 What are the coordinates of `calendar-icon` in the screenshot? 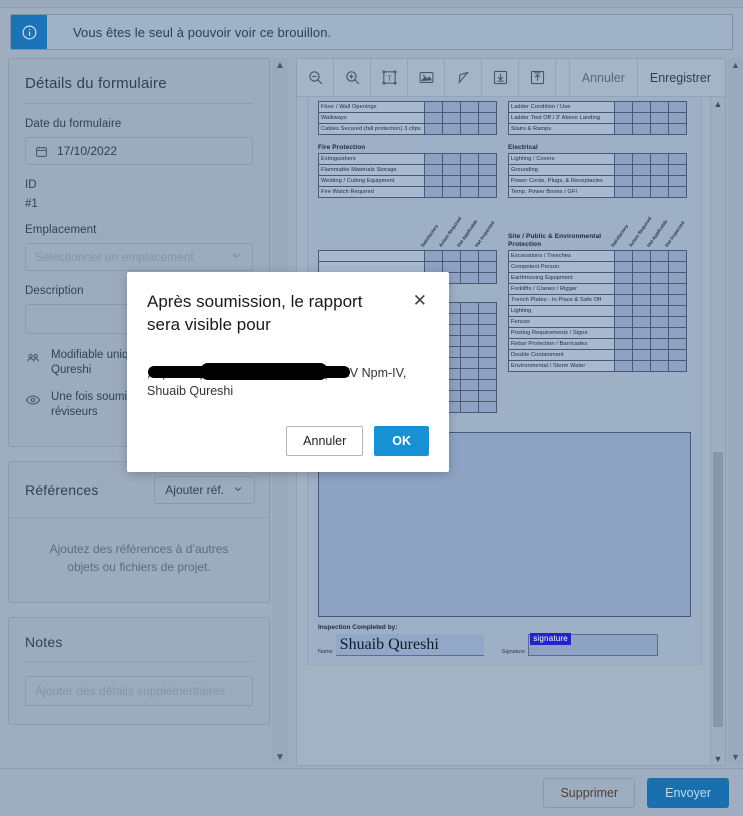 It's located at (41, 151).